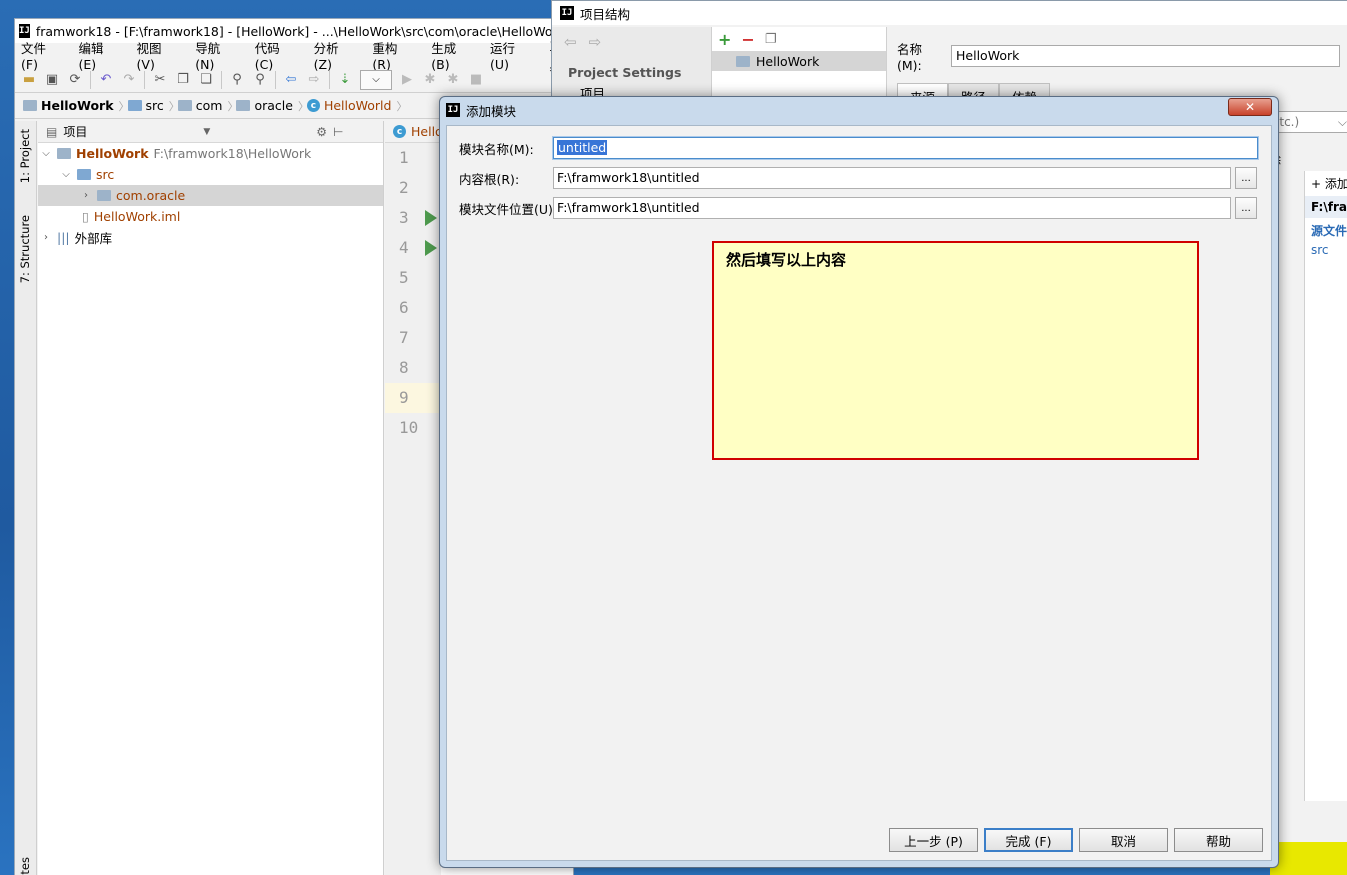 The image size is (1347, 875). Describe the element at coordinates (25, 866) in the screenshot. I see `favorites-tool-tab: tes` at that location.